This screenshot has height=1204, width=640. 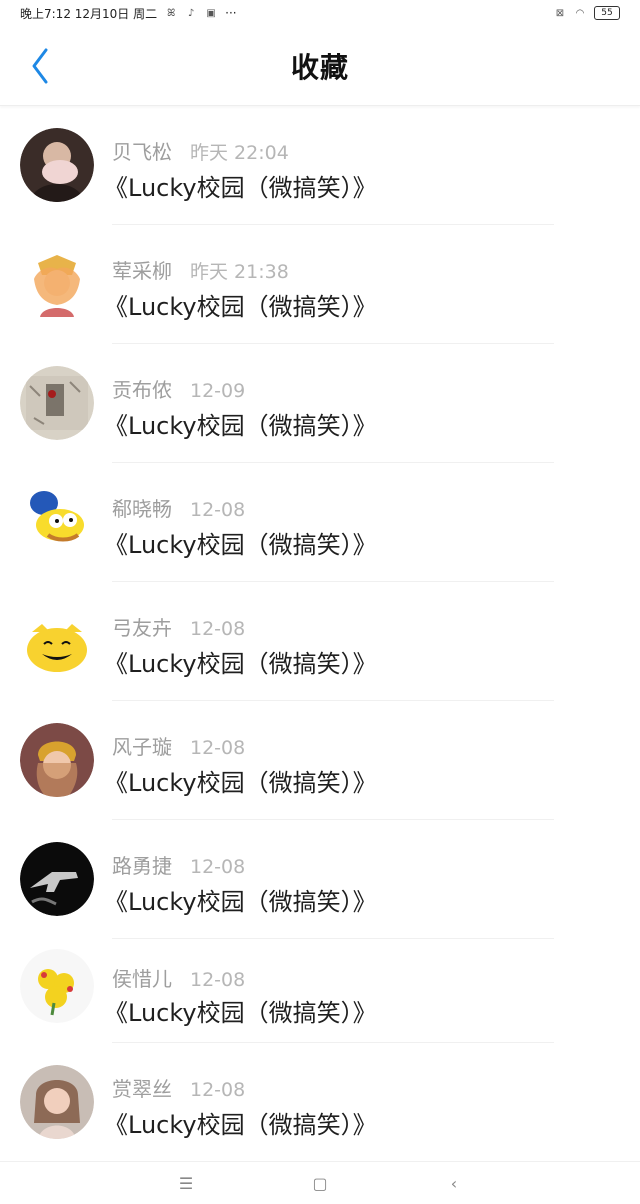 I want to click on list-item: 侯惜儿 12-08 《Lucky校园（微搞笑）》, so click(x=320, y=991).